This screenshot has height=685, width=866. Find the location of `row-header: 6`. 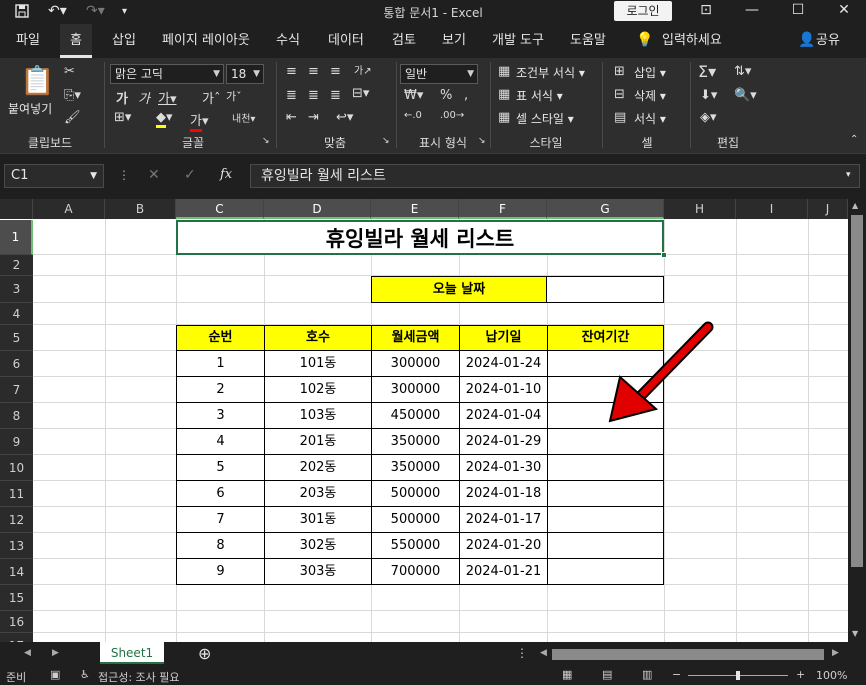

row-header: 6 is located at coordinates (16, 364).